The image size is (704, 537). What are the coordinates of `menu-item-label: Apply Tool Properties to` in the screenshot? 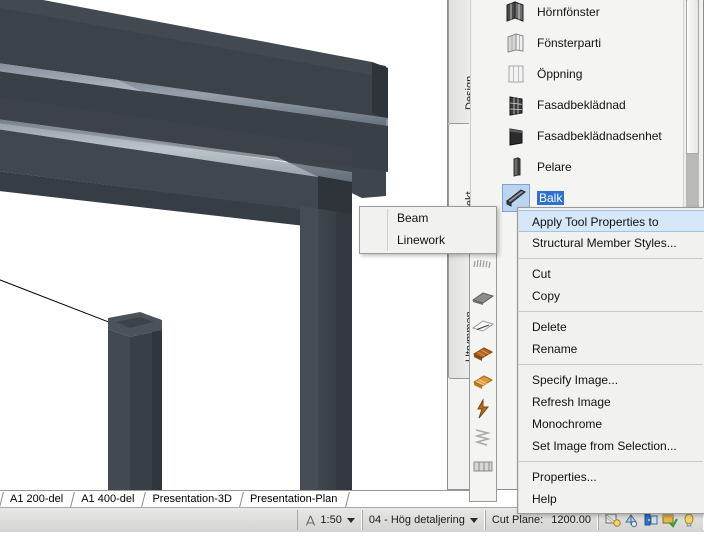 It's located at (595, 222).